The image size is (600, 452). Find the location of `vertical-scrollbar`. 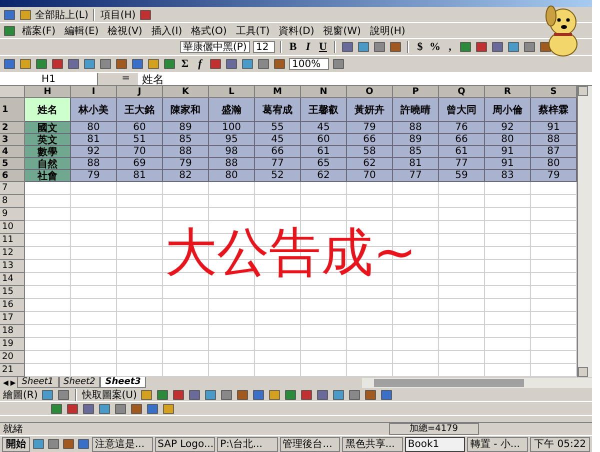

vertical-scrollbar is located at coordinates (584, 231).